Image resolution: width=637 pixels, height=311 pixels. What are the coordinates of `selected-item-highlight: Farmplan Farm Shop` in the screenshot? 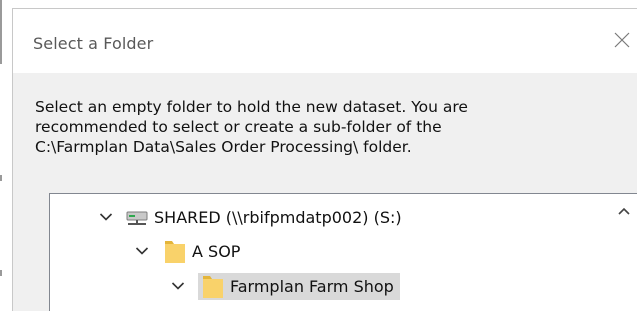 It's located at (299, 286).